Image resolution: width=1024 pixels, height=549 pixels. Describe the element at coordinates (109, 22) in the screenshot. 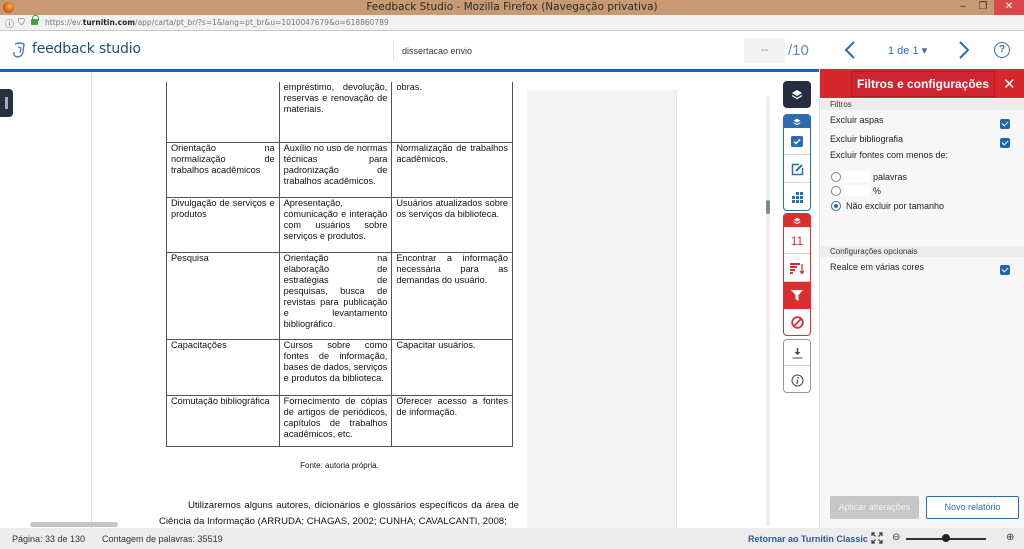

I see `url-domain: turnitin.com` at that location.